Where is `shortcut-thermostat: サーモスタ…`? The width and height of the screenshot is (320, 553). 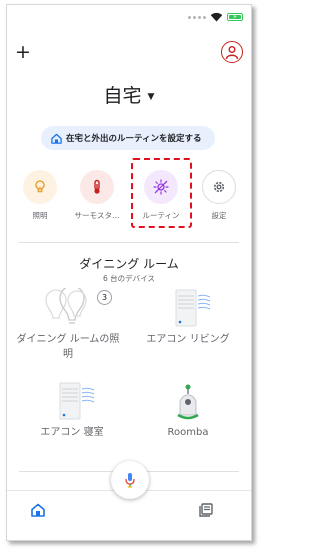
shortcut-thermostat: サーモスタ… is located at coordinates (97, 195).